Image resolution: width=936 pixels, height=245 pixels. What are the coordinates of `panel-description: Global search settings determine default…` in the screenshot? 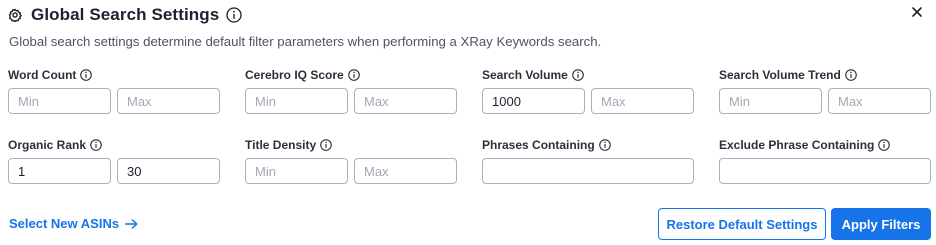 It's located at (305, 41).